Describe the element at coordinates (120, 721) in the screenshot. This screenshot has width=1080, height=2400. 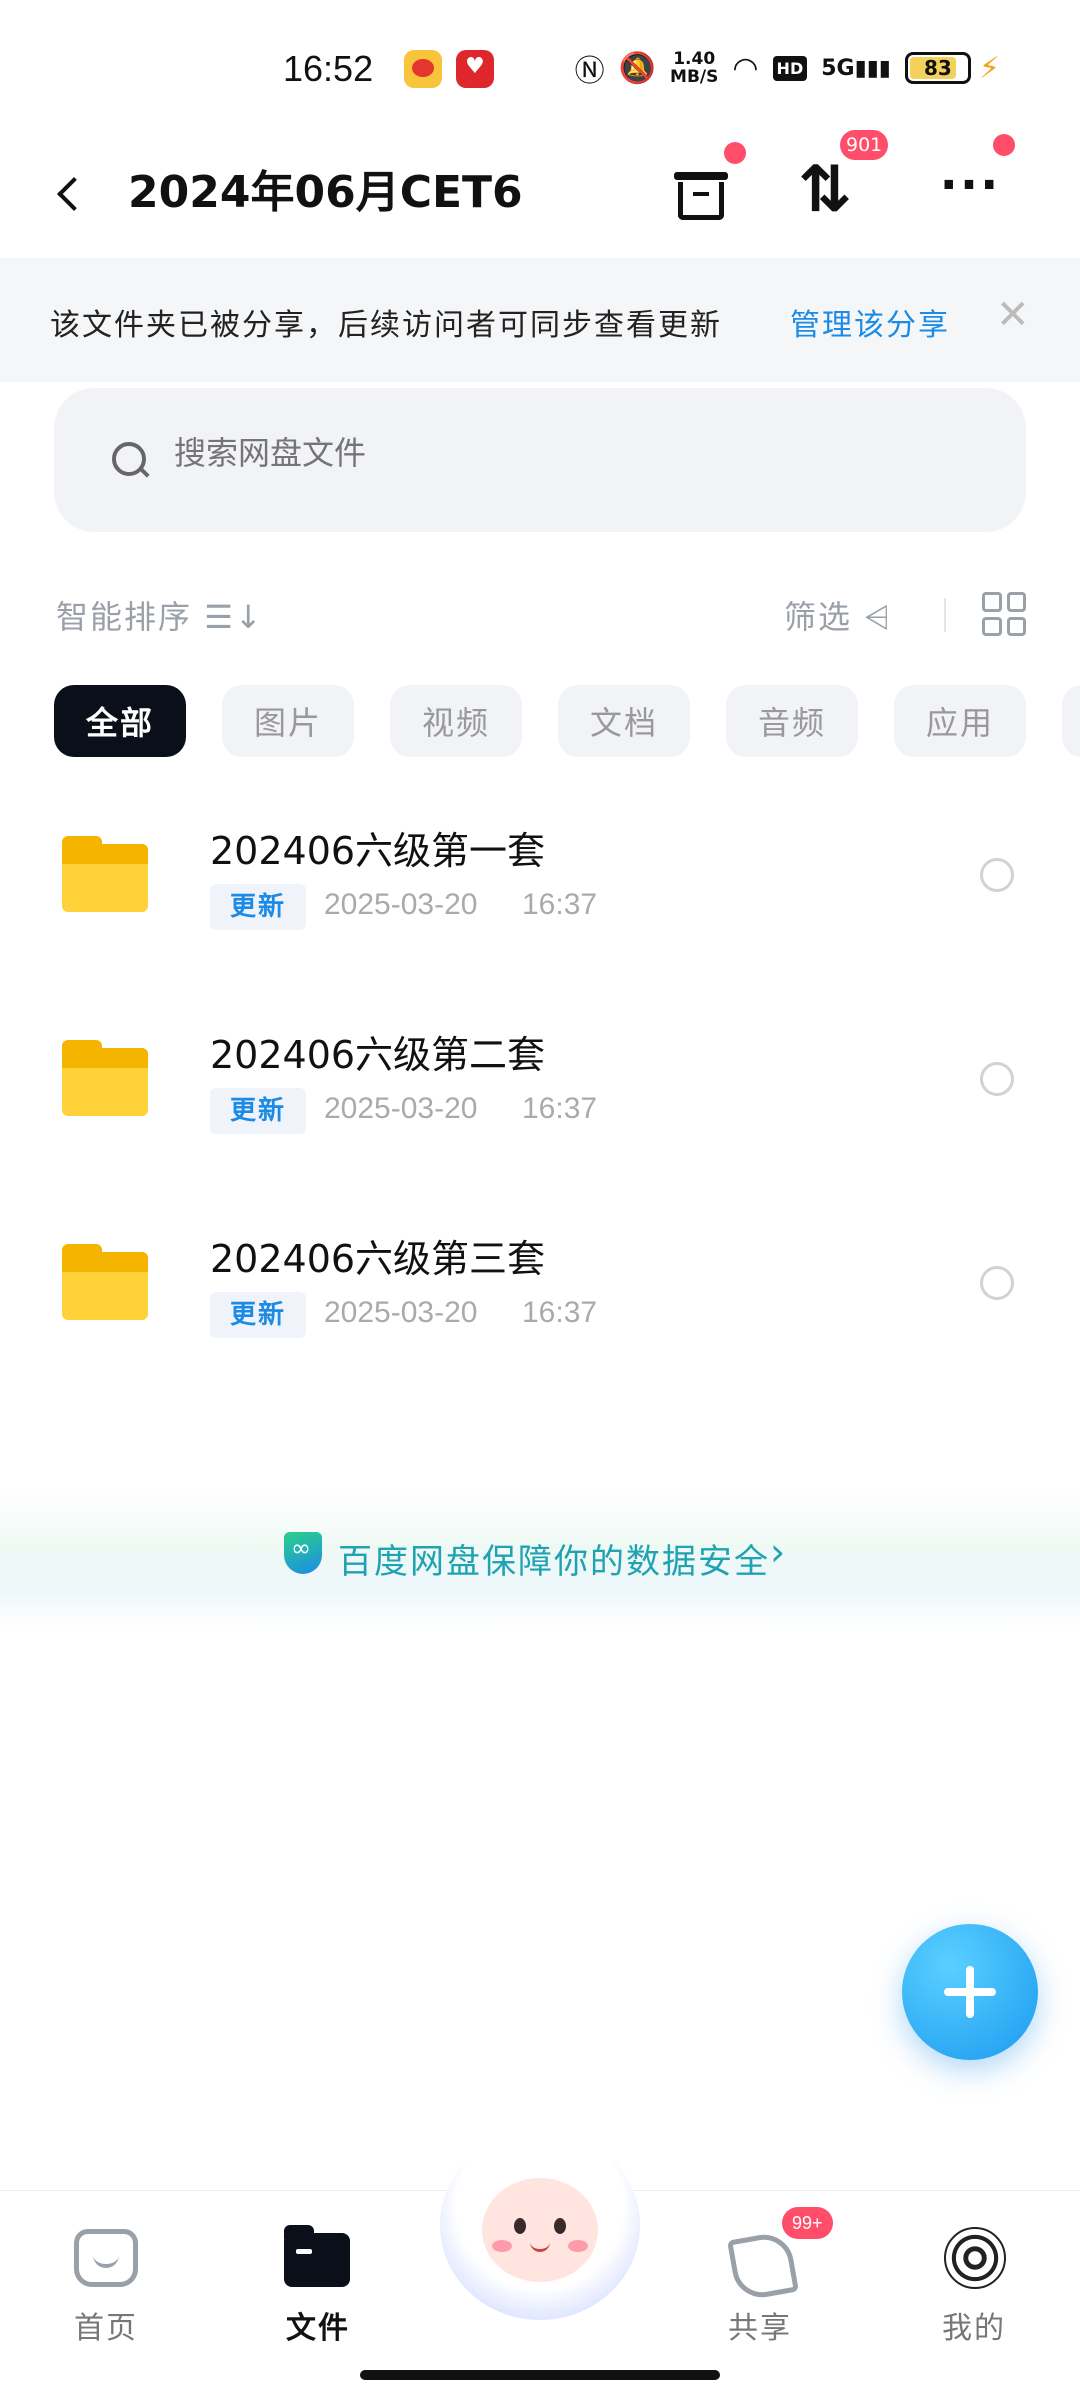
I see `chip-all: 全部` at that location.